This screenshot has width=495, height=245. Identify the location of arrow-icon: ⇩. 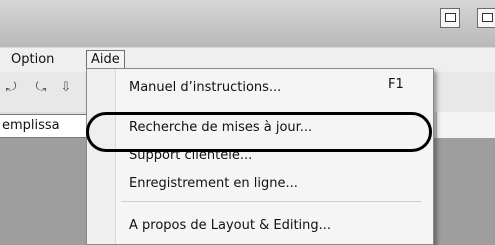
(66, 88).